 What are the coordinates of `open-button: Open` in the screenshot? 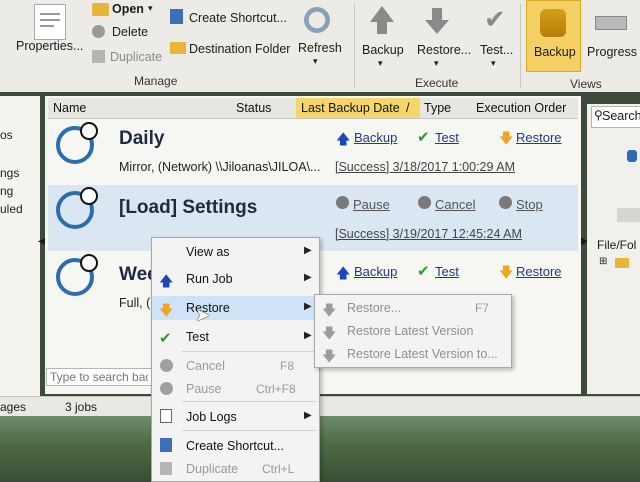 It's located at (128, 9).